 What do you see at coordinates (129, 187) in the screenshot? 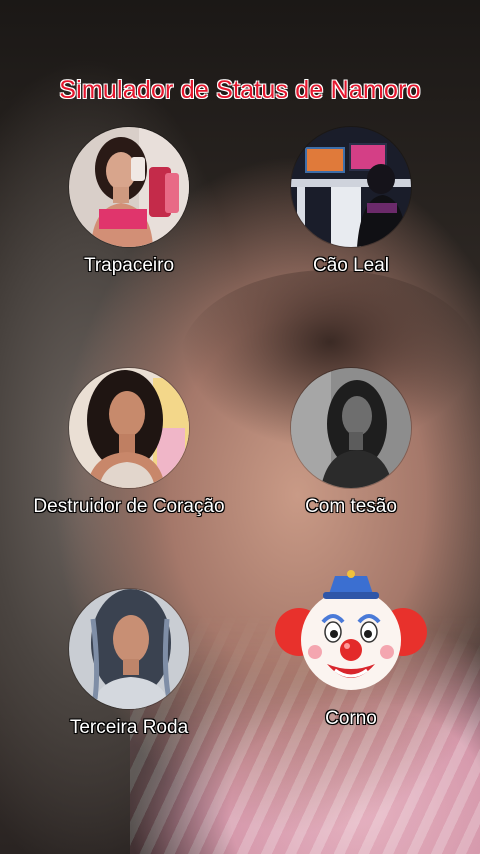
I see `avatar-trapaceiro` at bounding box center [129, 187].